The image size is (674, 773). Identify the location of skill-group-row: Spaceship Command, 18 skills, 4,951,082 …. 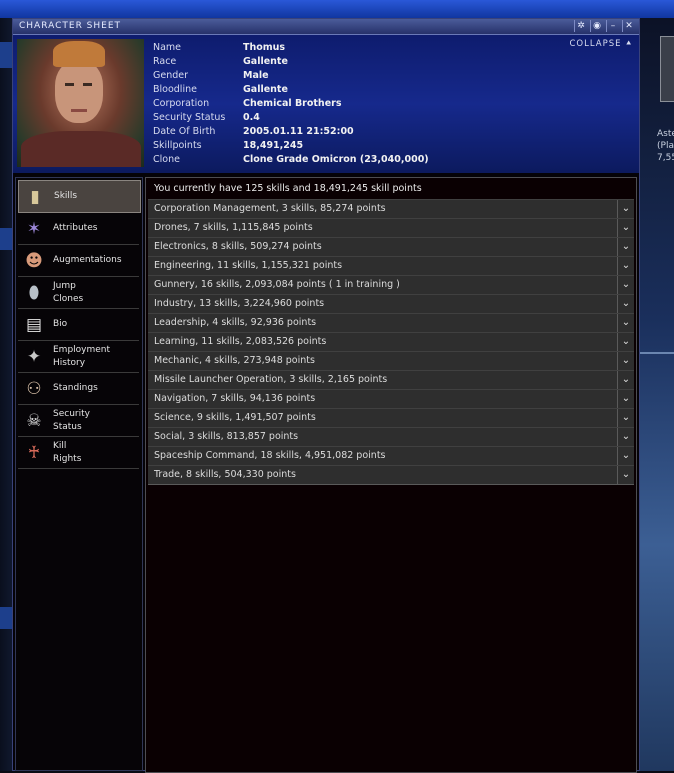
(391, 456).